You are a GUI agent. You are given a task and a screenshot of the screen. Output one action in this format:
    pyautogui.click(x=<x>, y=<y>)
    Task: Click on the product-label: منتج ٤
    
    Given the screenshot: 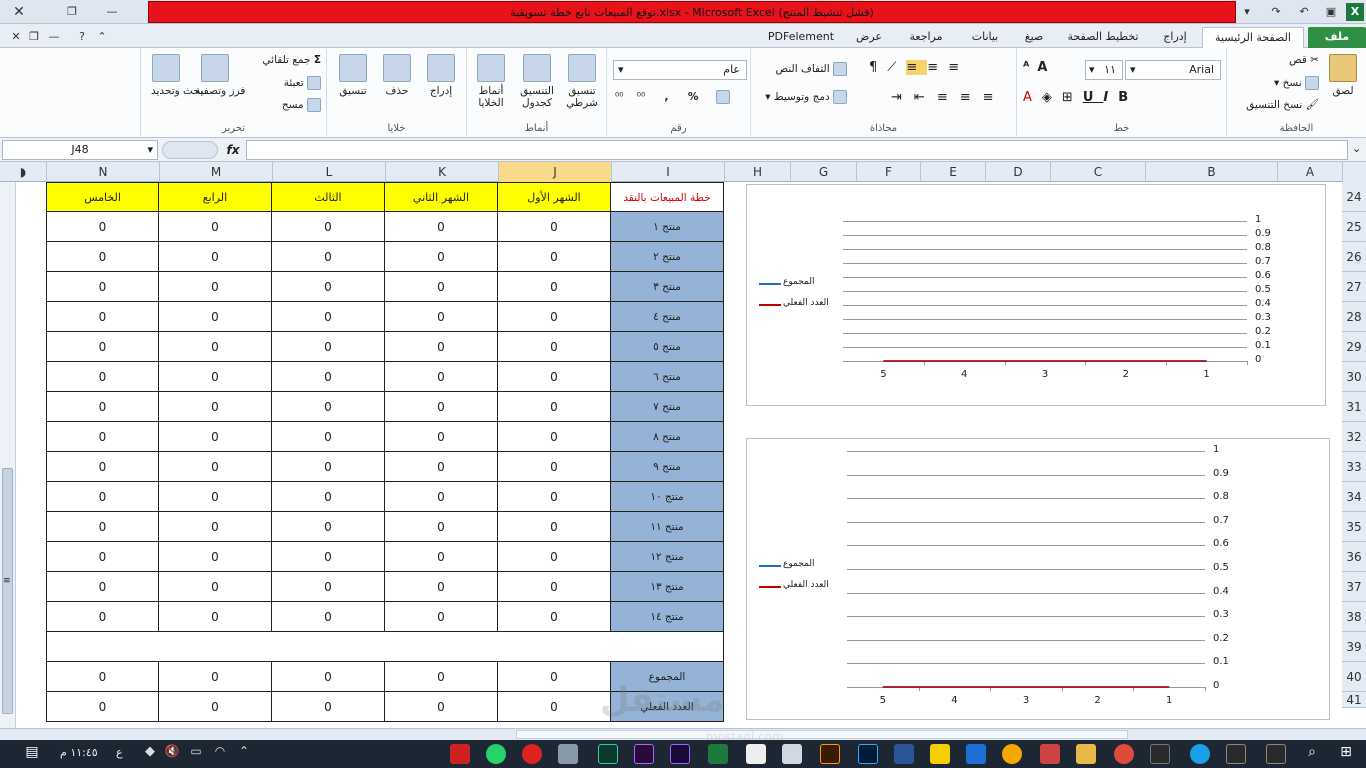 What is the action you would take?
    pyautogui.click(x=667, y=317)
    